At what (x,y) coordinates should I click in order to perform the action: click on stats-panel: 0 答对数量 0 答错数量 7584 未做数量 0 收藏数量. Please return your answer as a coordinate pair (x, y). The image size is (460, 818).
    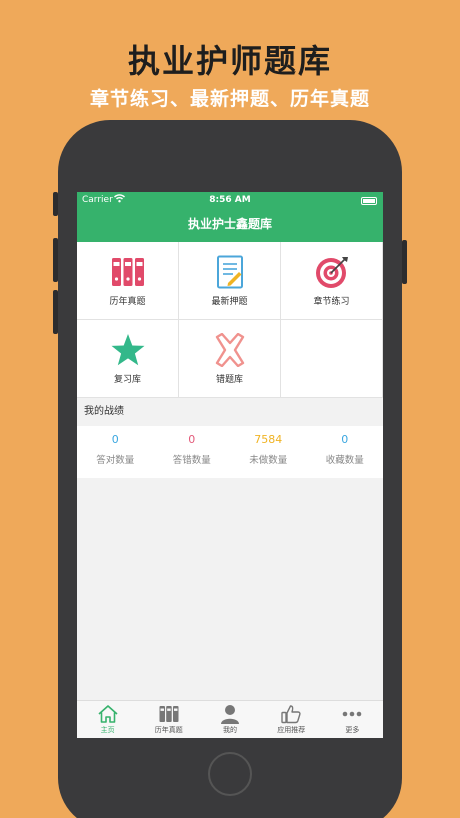
    Looking at the image, I should click on (230, 452).